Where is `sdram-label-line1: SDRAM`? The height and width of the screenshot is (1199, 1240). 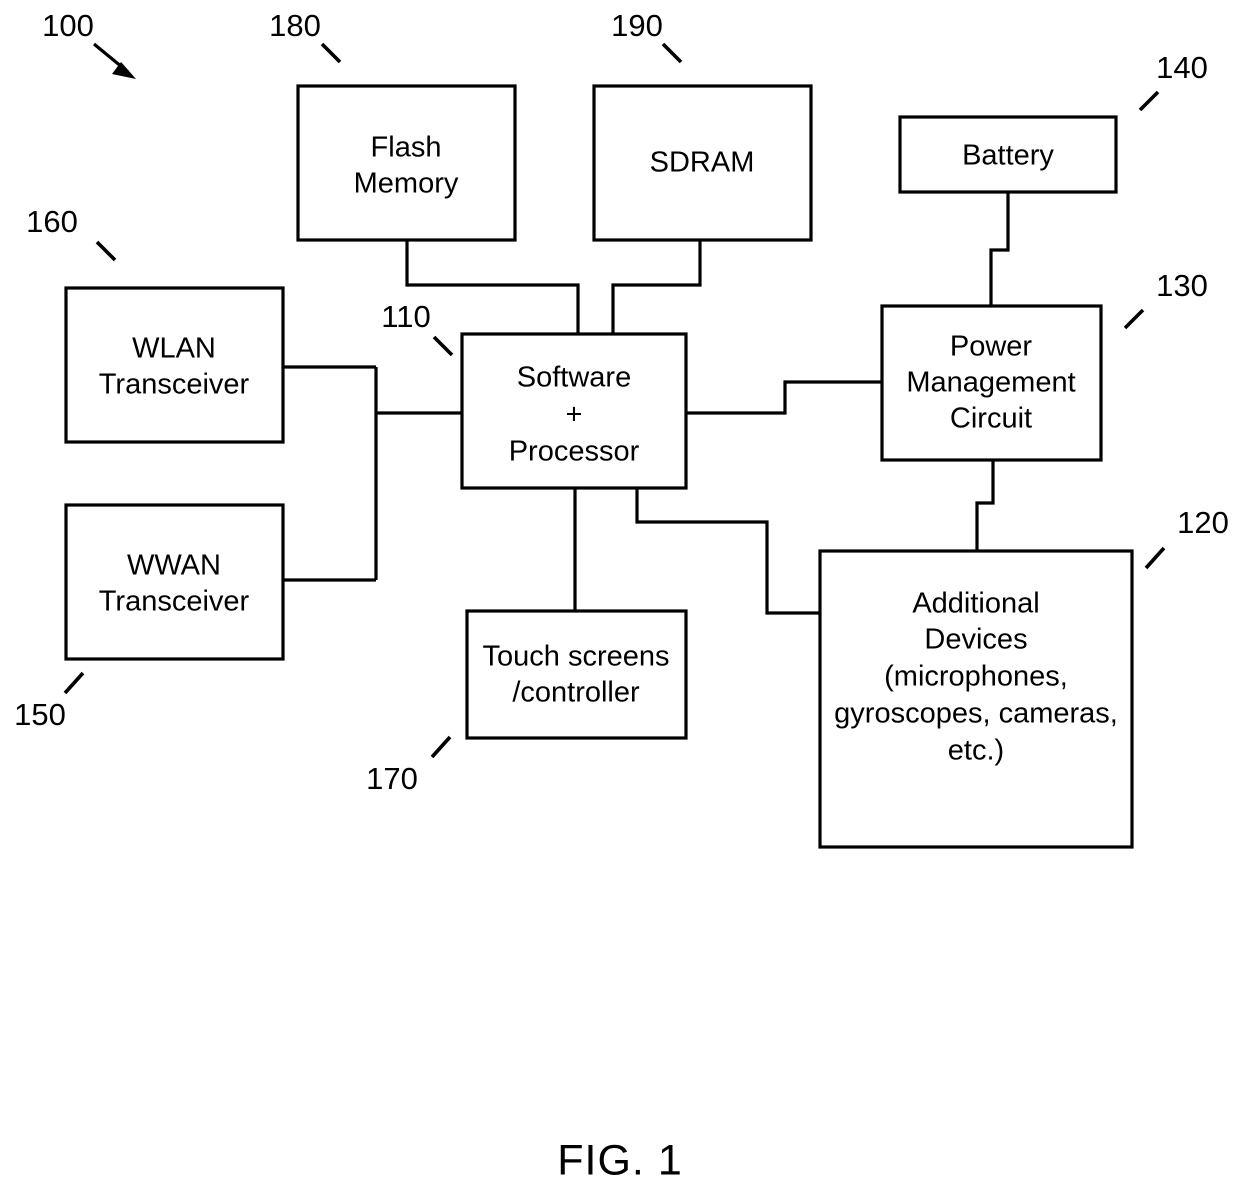 sdram-label-line1: SDRAM is located at coordinates (702, 163).